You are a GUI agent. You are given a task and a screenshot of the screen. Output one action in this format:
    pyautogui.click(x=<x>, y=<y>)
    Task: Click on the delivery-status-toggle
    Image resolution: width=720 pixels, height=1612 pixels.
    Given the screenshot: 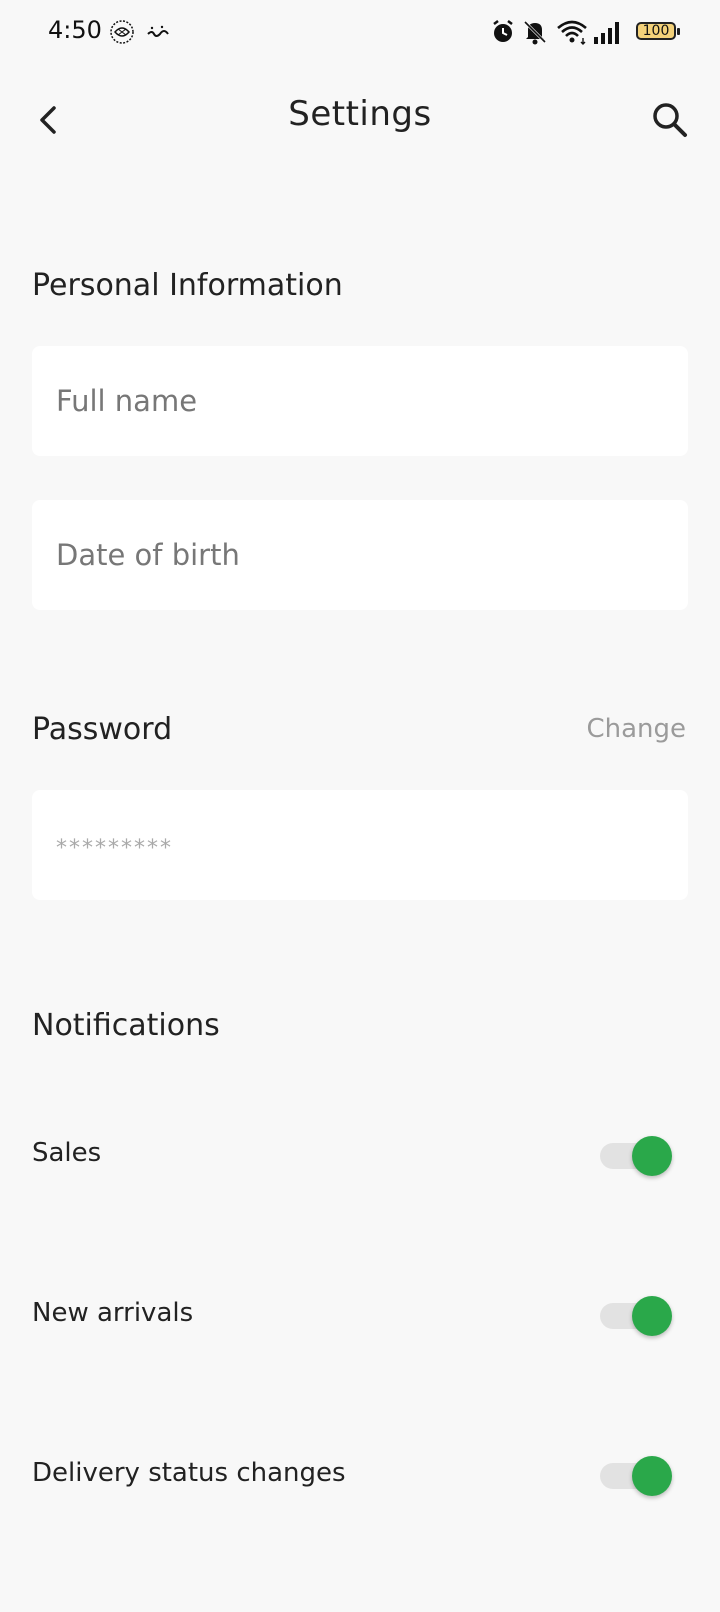 What is the action you would take?
    pyautogui.click(x=636, y=1476)
    